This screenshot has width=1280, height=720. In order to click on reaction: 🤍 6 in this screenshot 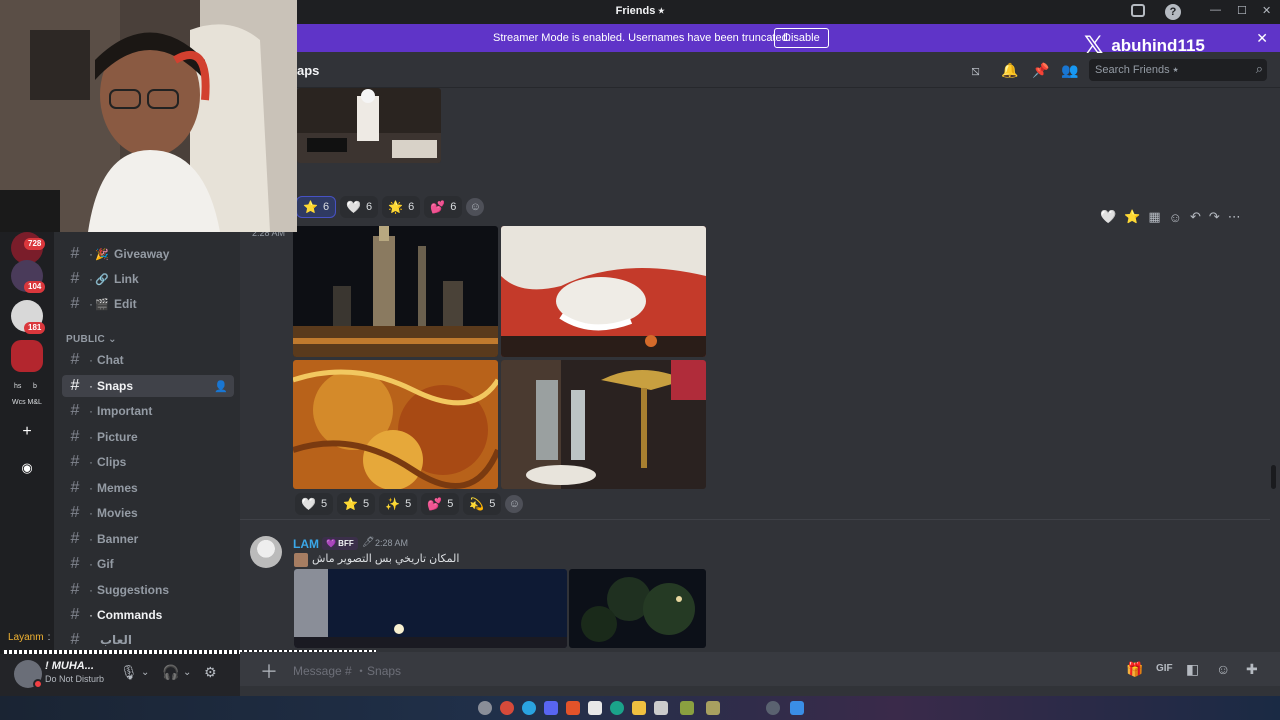, I will do `click(359, 207)`.